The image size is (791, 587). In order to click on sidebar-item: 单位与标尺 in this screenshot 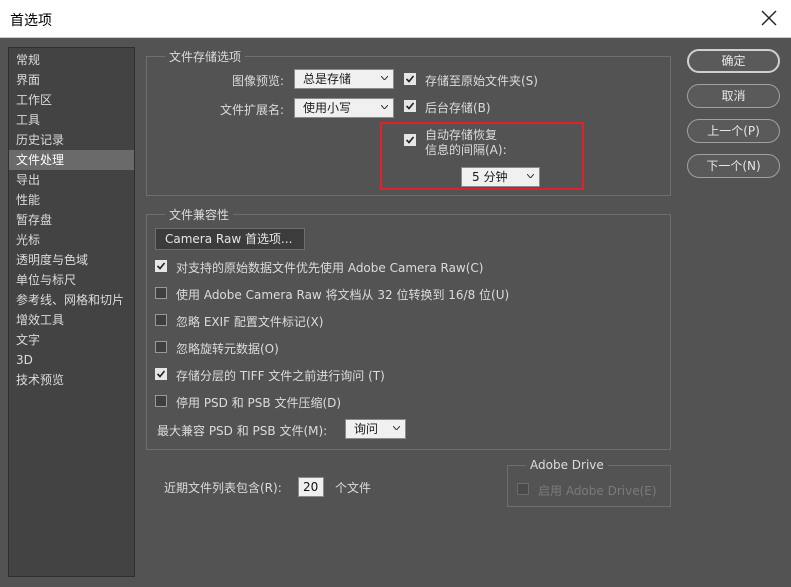, I will do `click(71, 280)`.